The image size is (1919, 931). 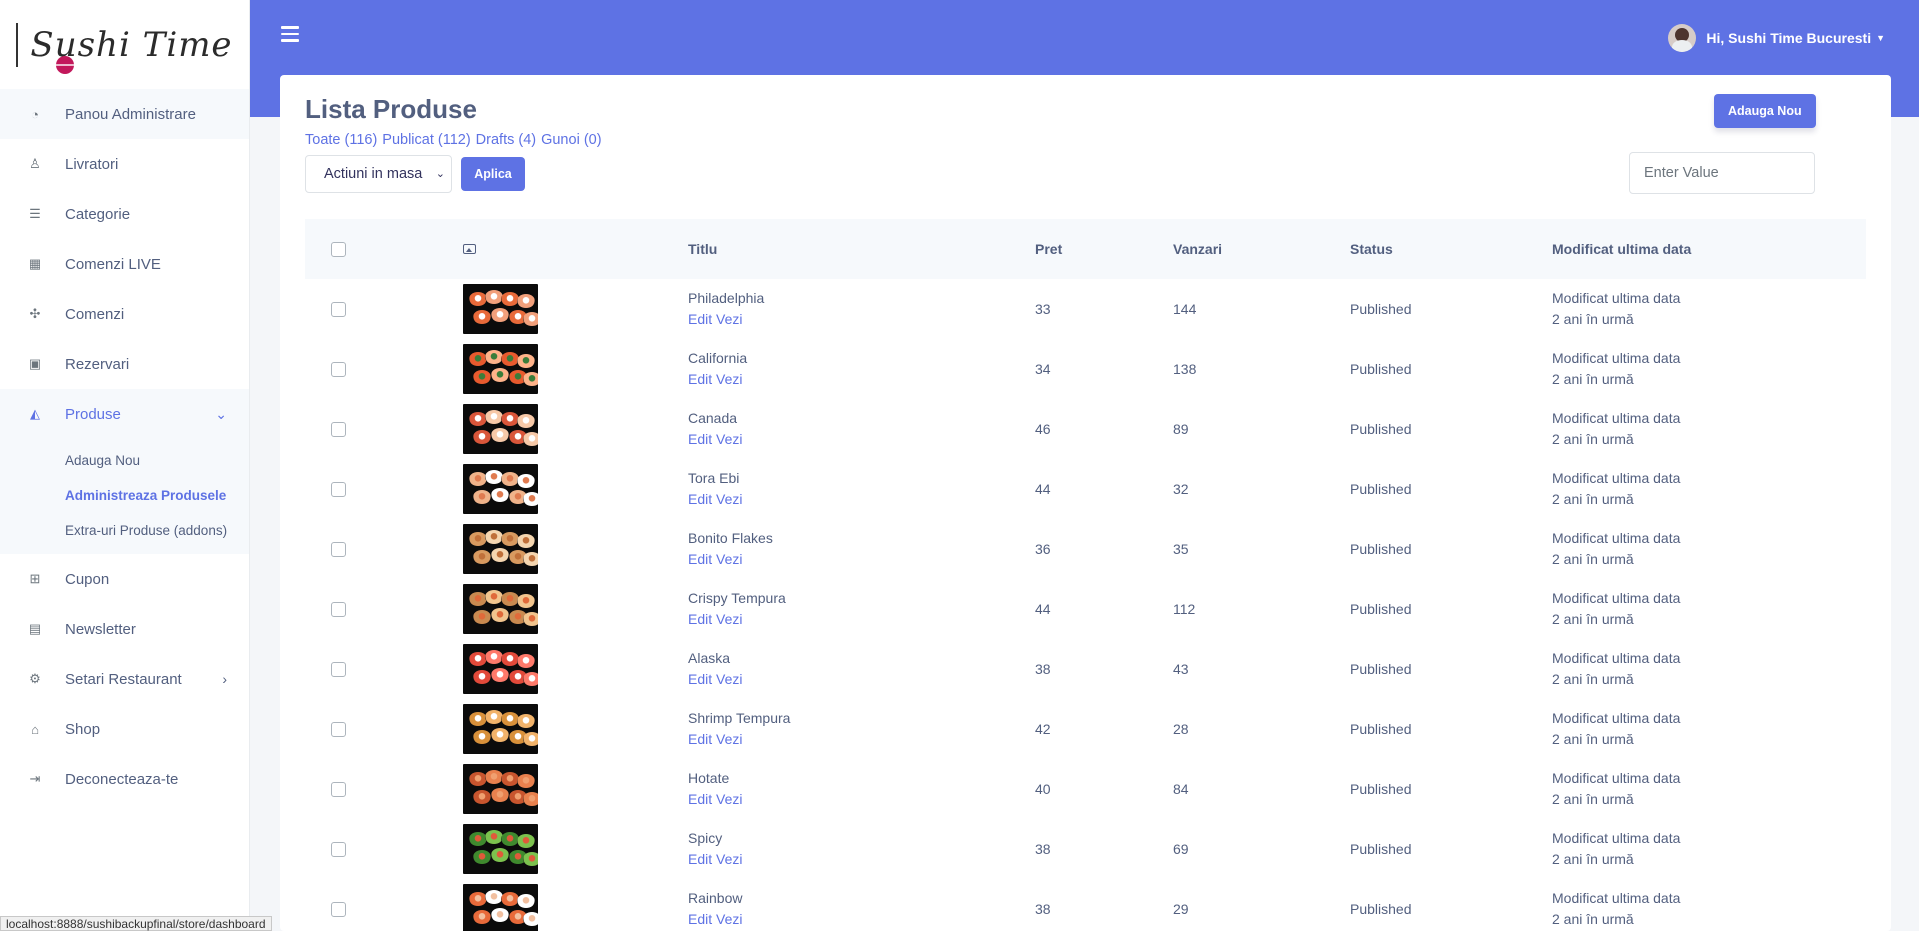 What do you see at coordinates (1185, 369) in the screenshot?
I see `product-sales: 138` at bounding box center [1185, 369].